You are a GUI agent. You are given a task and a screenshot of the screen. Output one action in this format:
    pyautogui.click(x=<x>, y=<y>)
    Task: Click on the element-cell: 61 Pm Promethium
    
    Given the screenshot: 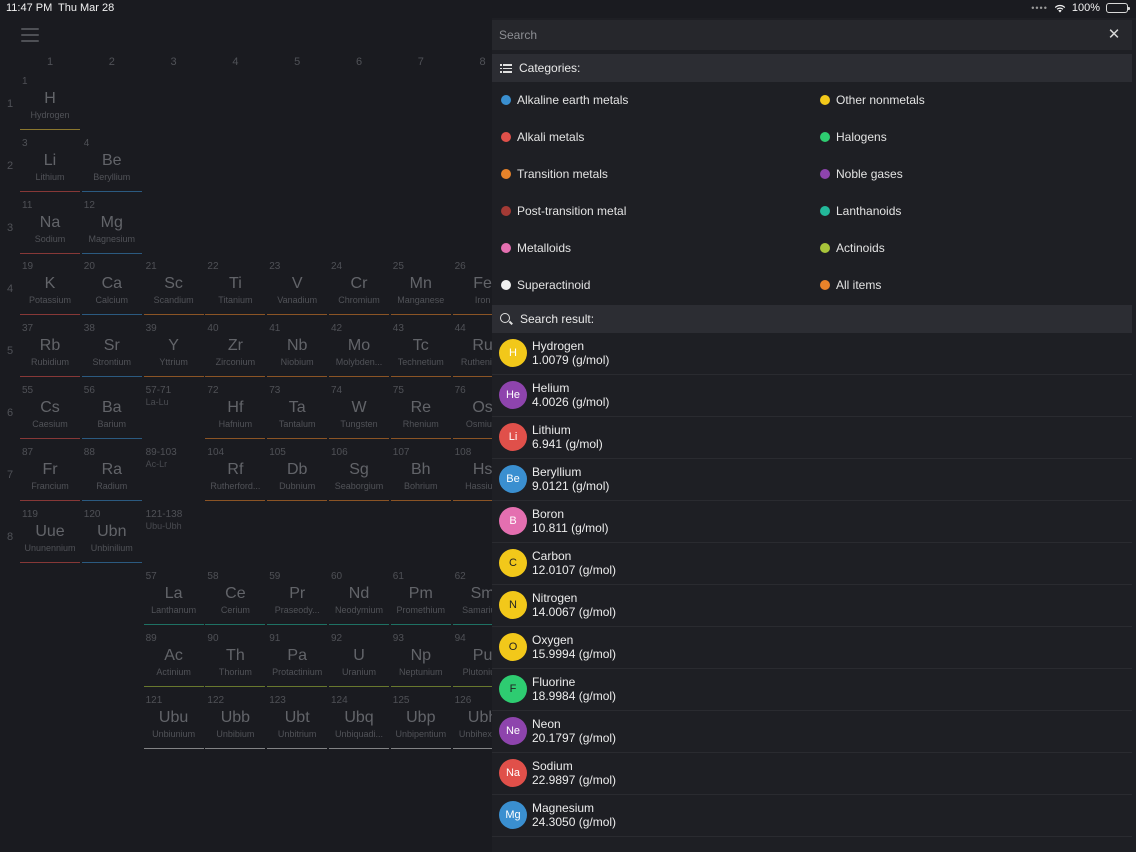 What is the action you would take?
    pyautogui.click(x=420, y=599)
    